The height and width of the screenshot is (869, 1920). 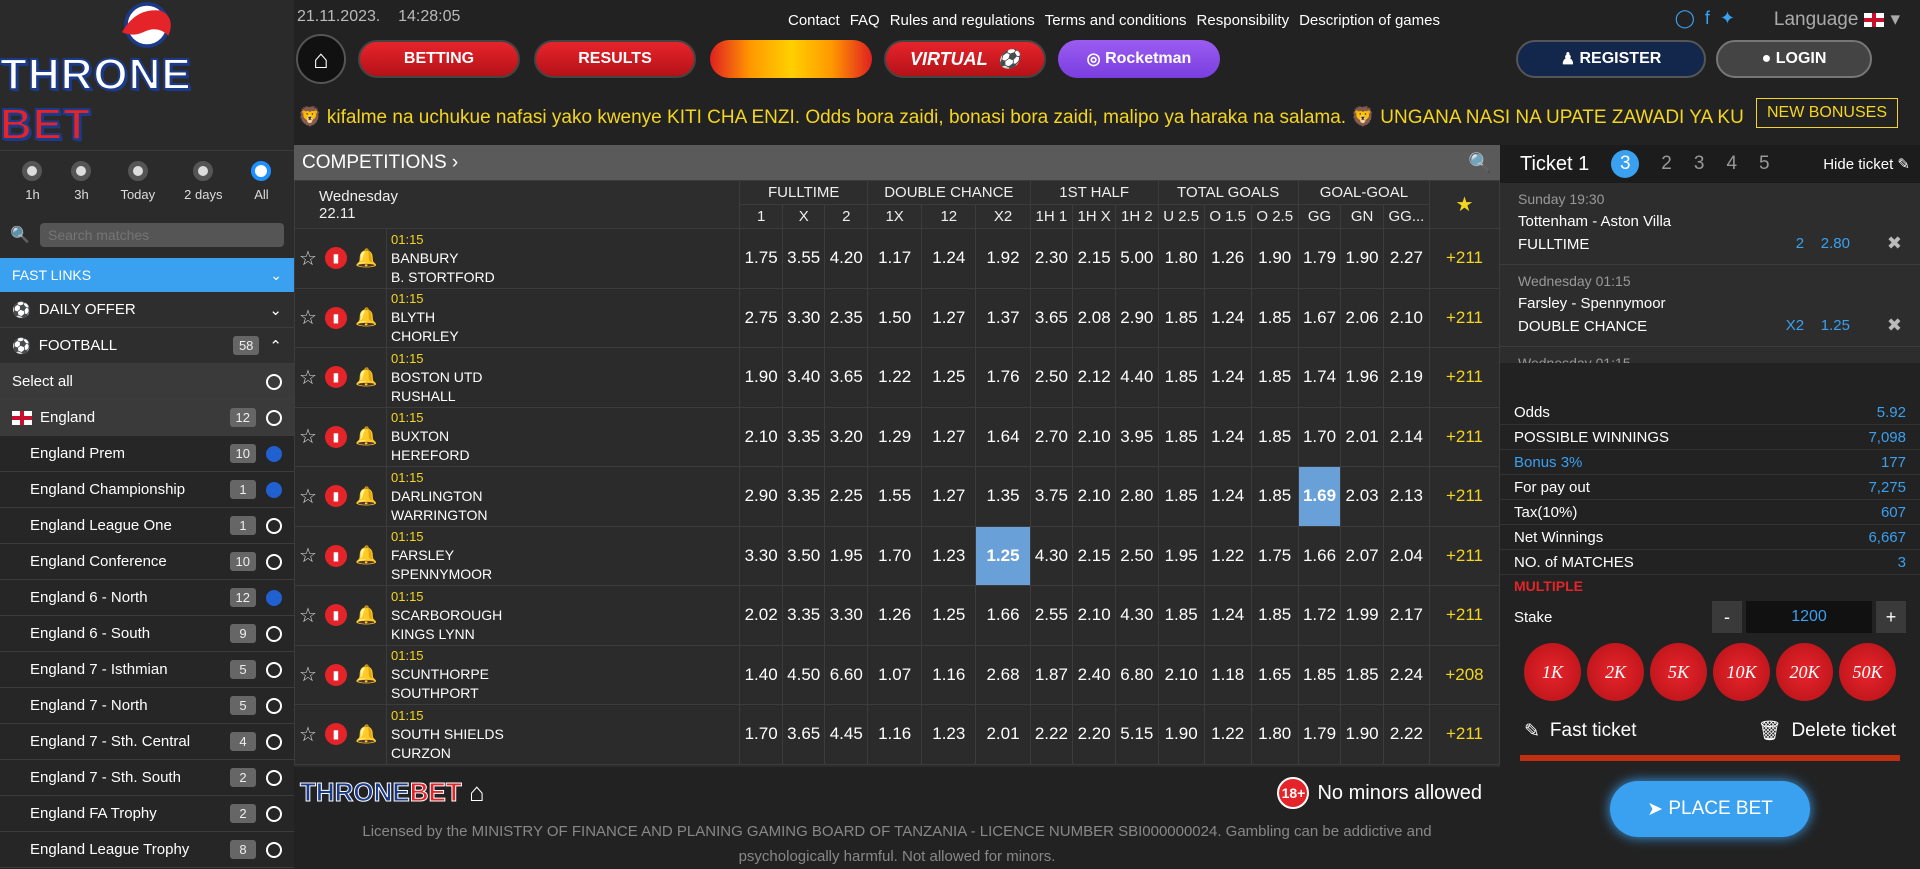 I want to click on odd-cell: 2.17, so click(x=1406, y=615).